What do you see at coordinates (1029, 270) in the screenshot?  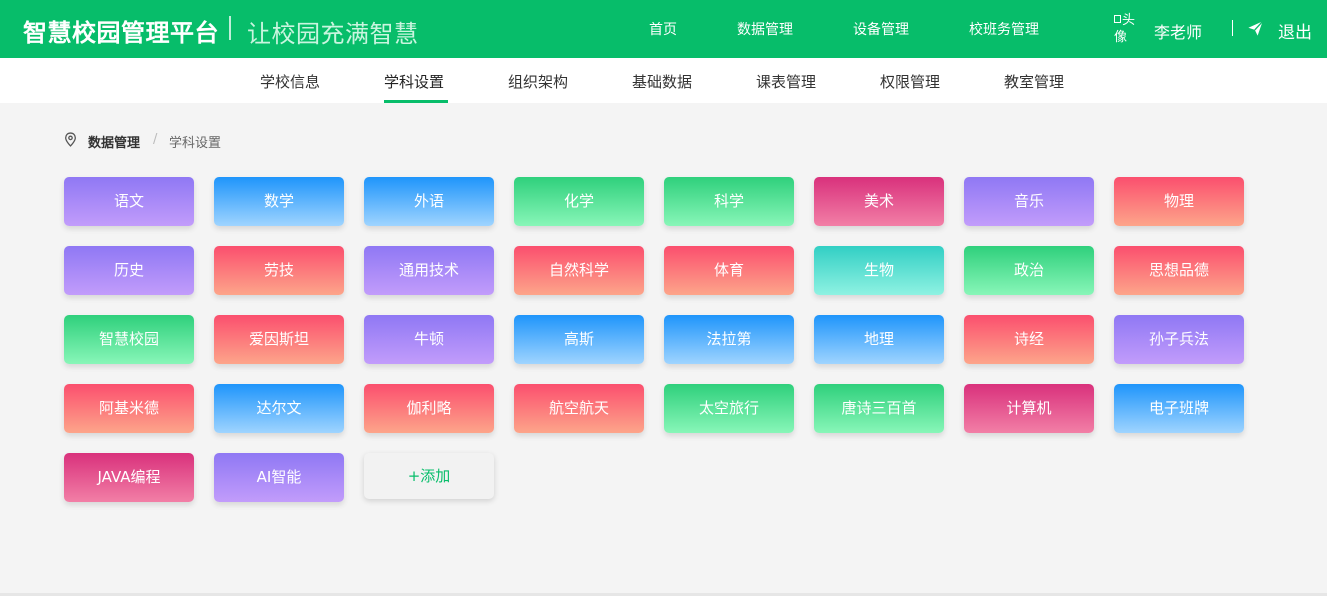 I see `subject-button: 政治` at bounding box center [1029, 270].